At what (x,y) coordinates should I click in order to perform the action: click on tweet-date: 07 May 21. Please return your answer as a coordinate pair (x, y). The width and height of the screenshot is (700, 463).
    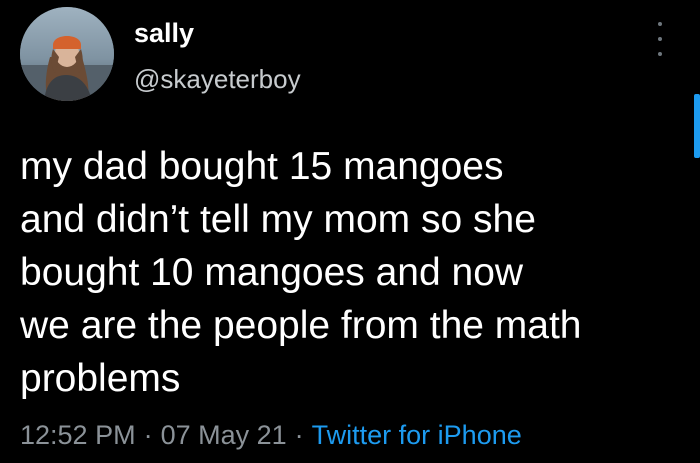
    Looking at the image, I should click on (224, 435).